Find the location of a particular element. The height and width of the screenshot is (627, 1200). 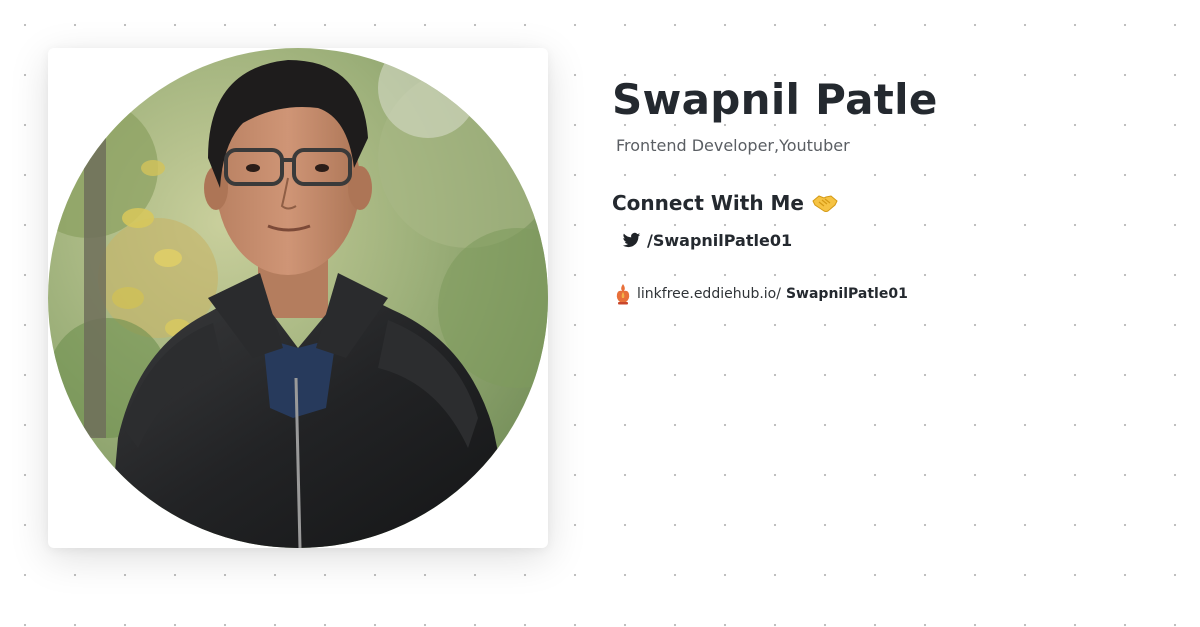

linkfree-domain: linkfree.eddiehub.io/ is located at coordinates (709, 294).